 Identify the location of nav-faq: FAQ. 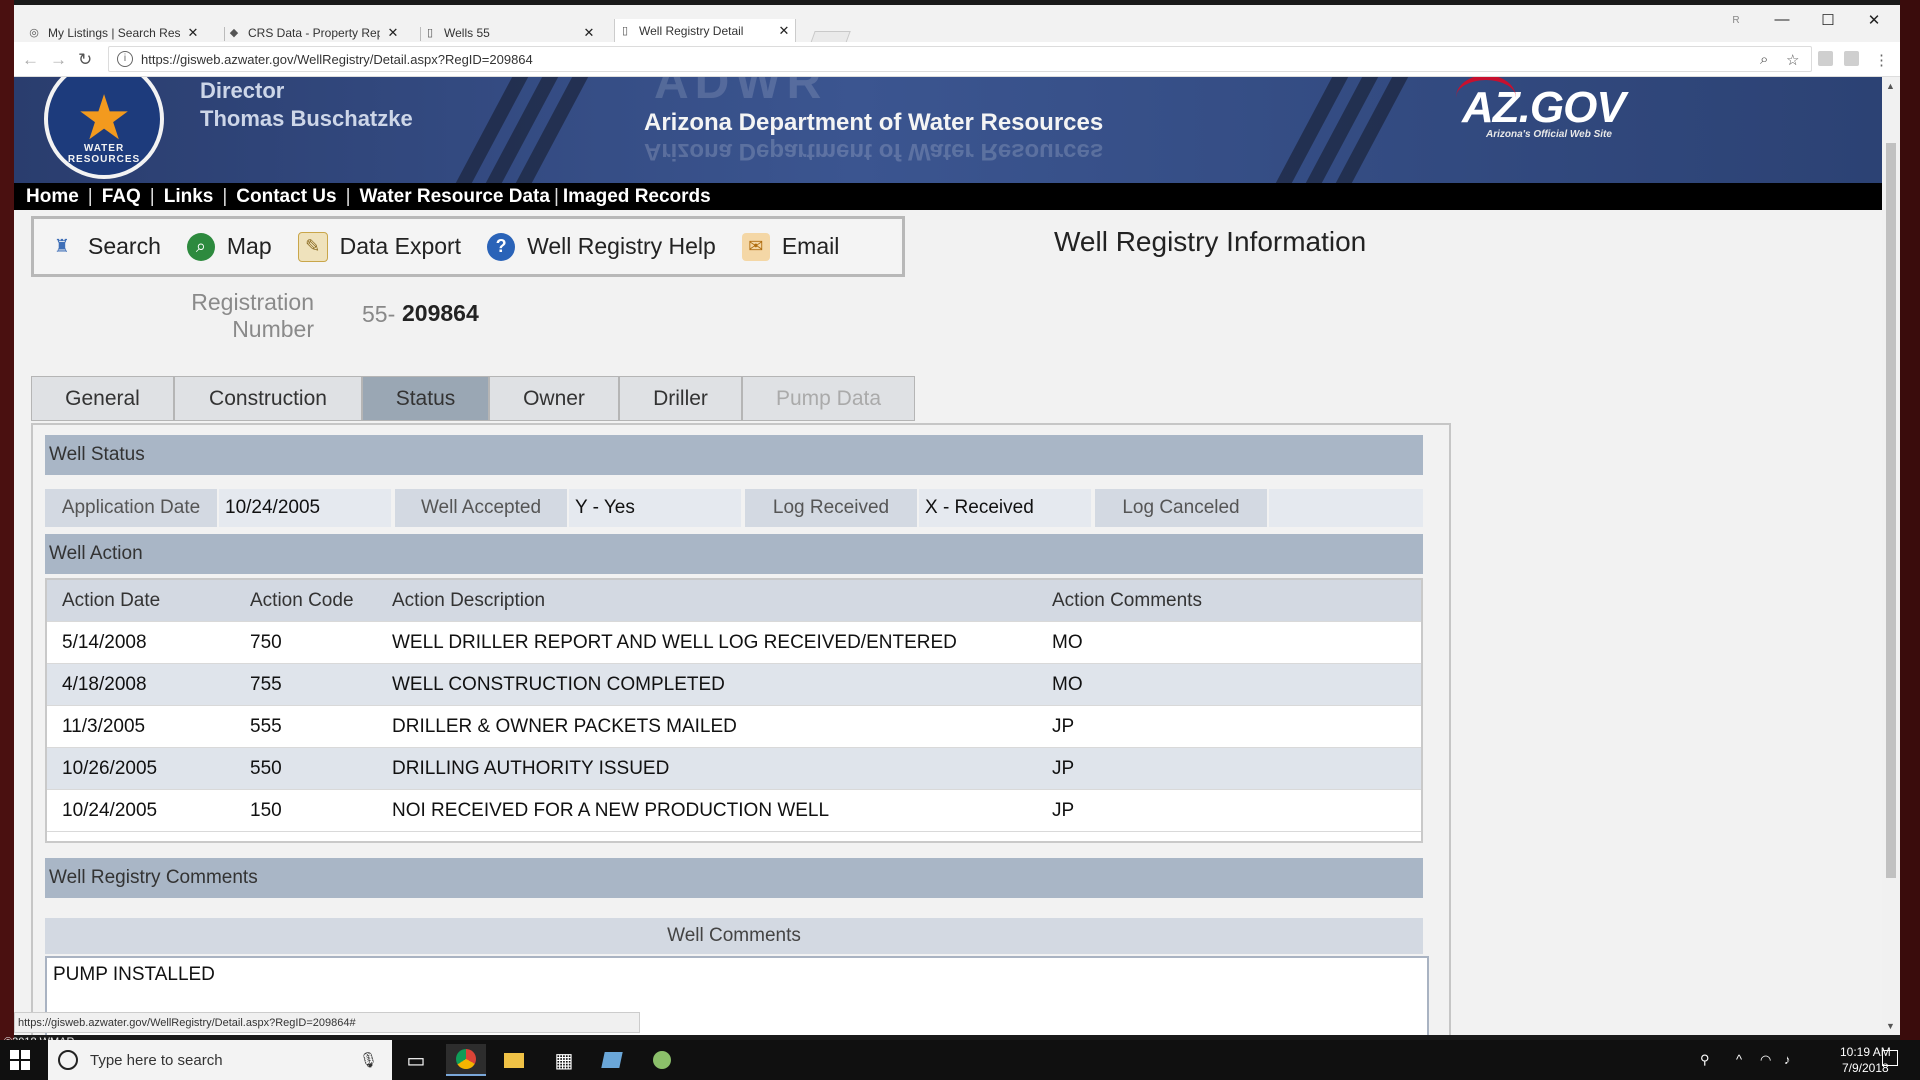
(121, 197).